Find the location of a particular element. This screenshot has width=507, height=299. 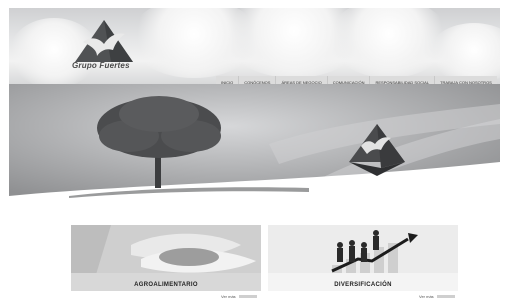

nav-item-areas-de-negocio: Áreas de negocio is located at coordinates (302, 80).